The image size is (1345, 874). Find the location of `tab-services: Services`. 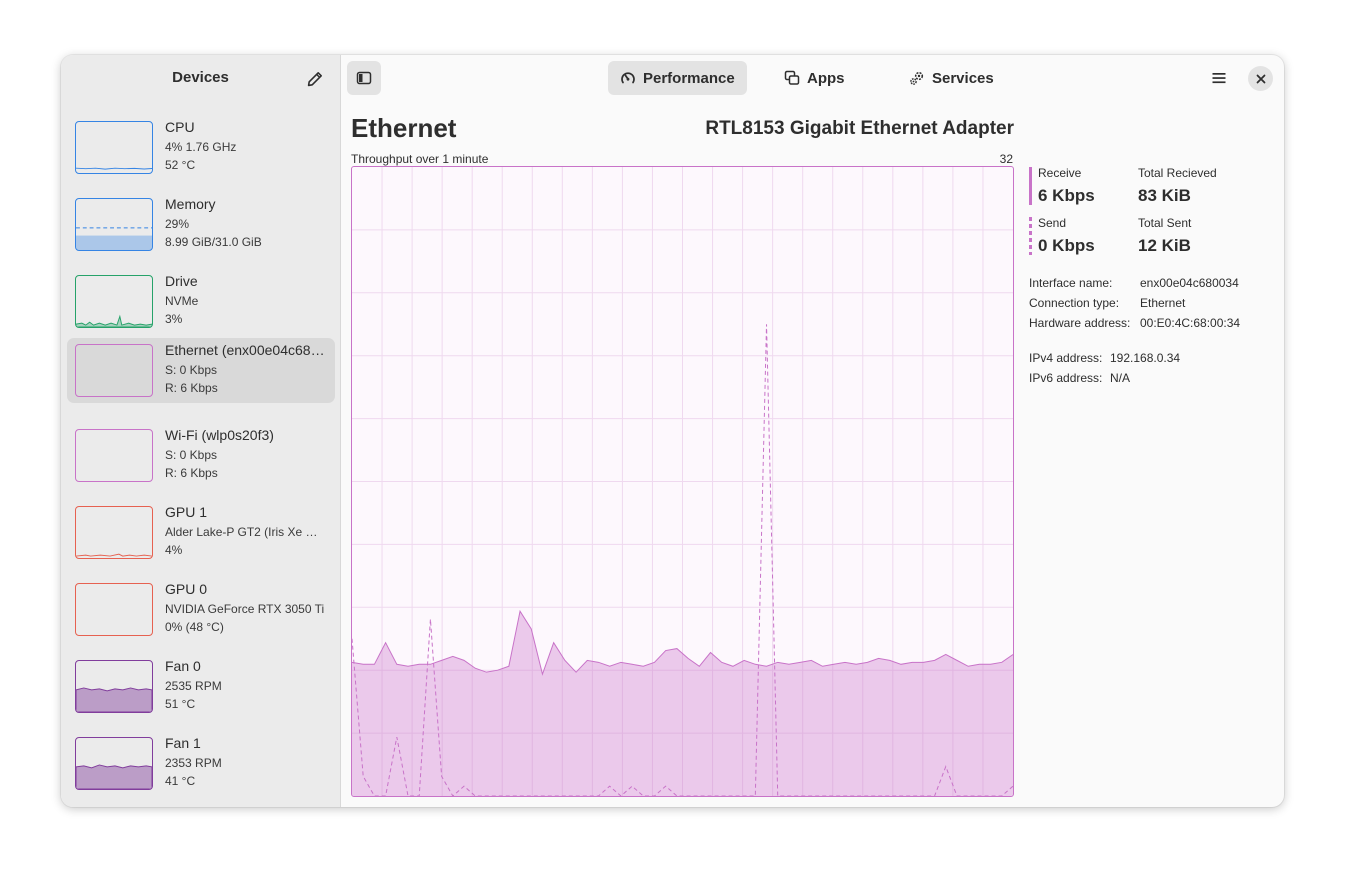

tab-services: Services is located at coordinates (951, 78).